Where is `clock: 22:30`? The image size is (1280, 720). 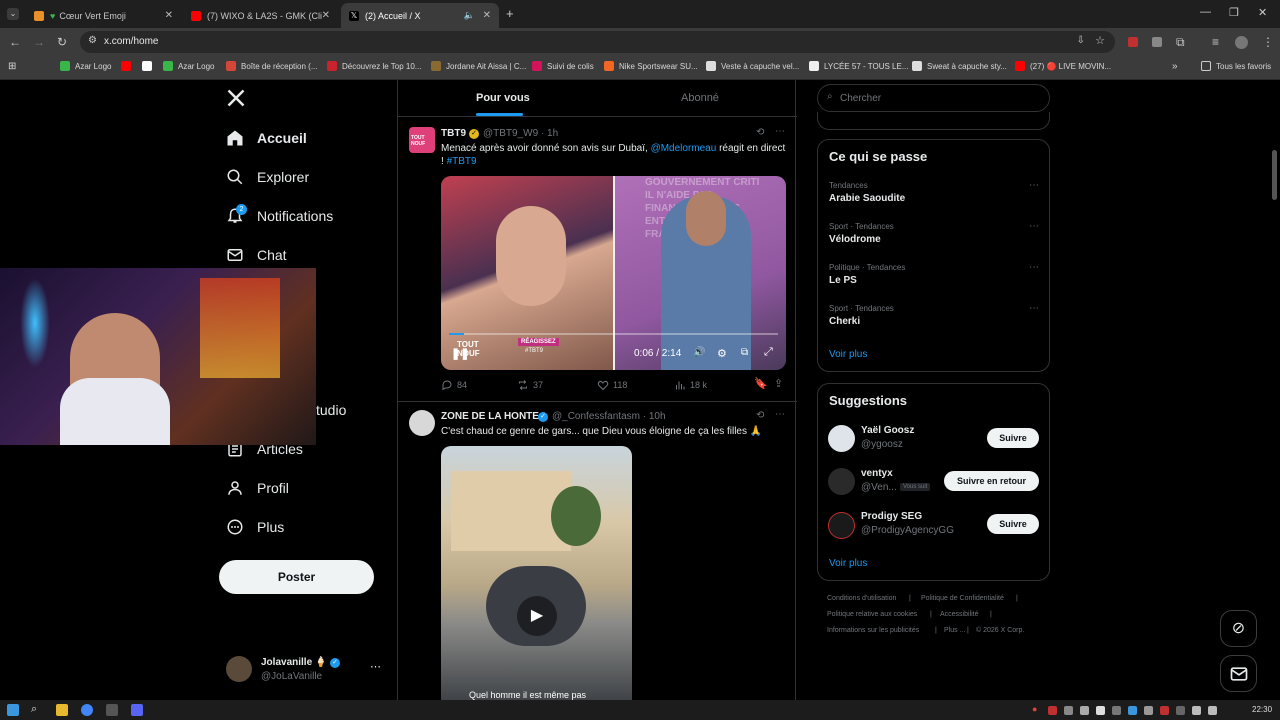 clock: 22:30 is located at coordinates (1262, 709).